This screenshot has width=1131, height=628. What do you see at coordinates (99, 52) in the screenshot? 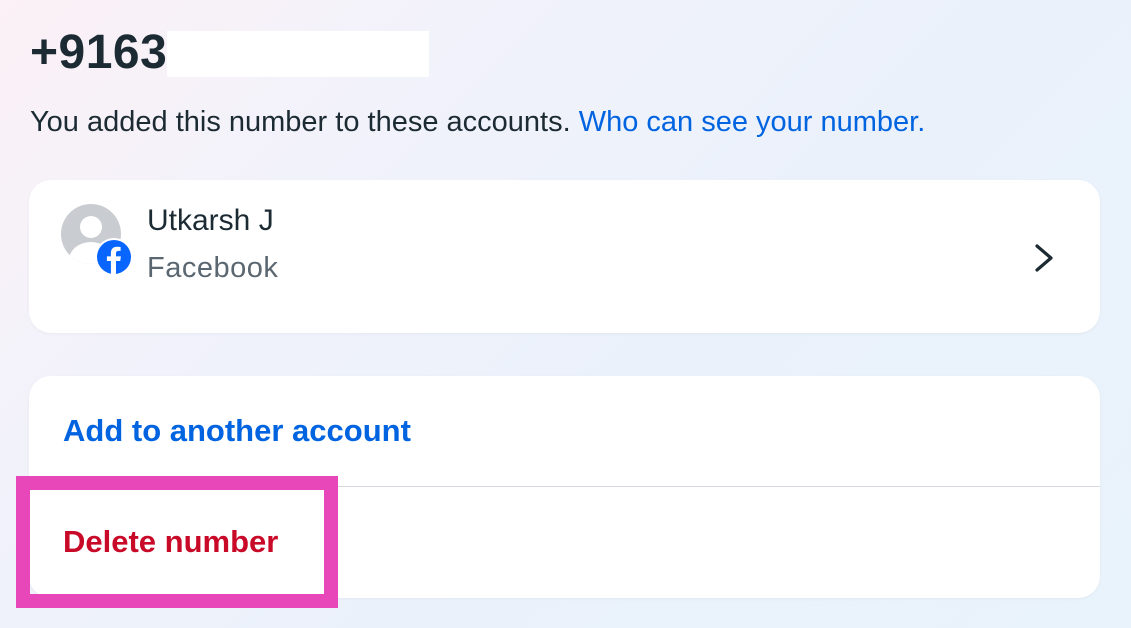
I see `phone-number: +9163` at bounding box center [99, 52].